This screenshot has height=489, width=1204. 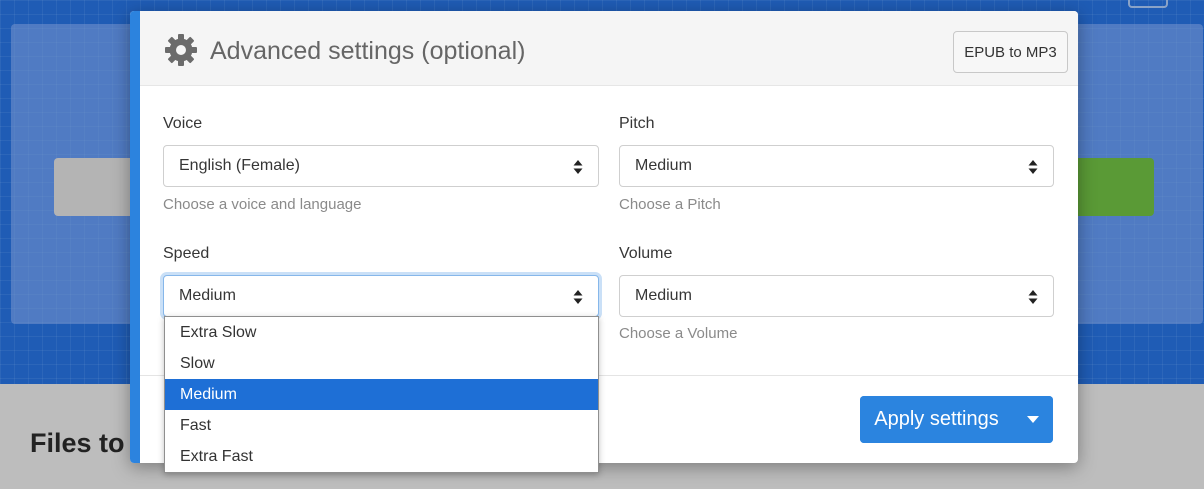 I want to click on speed-option-extra-fast: Extra Fast, so click(x=381, y=456).